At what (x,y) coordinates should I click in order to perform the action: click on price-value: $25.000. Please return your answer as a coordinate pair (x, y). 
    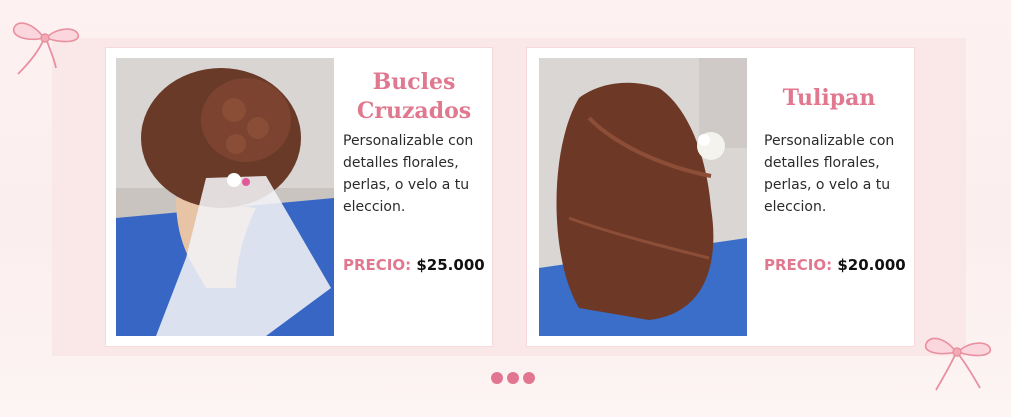
    Looking at the image, I should click on (450, 265).